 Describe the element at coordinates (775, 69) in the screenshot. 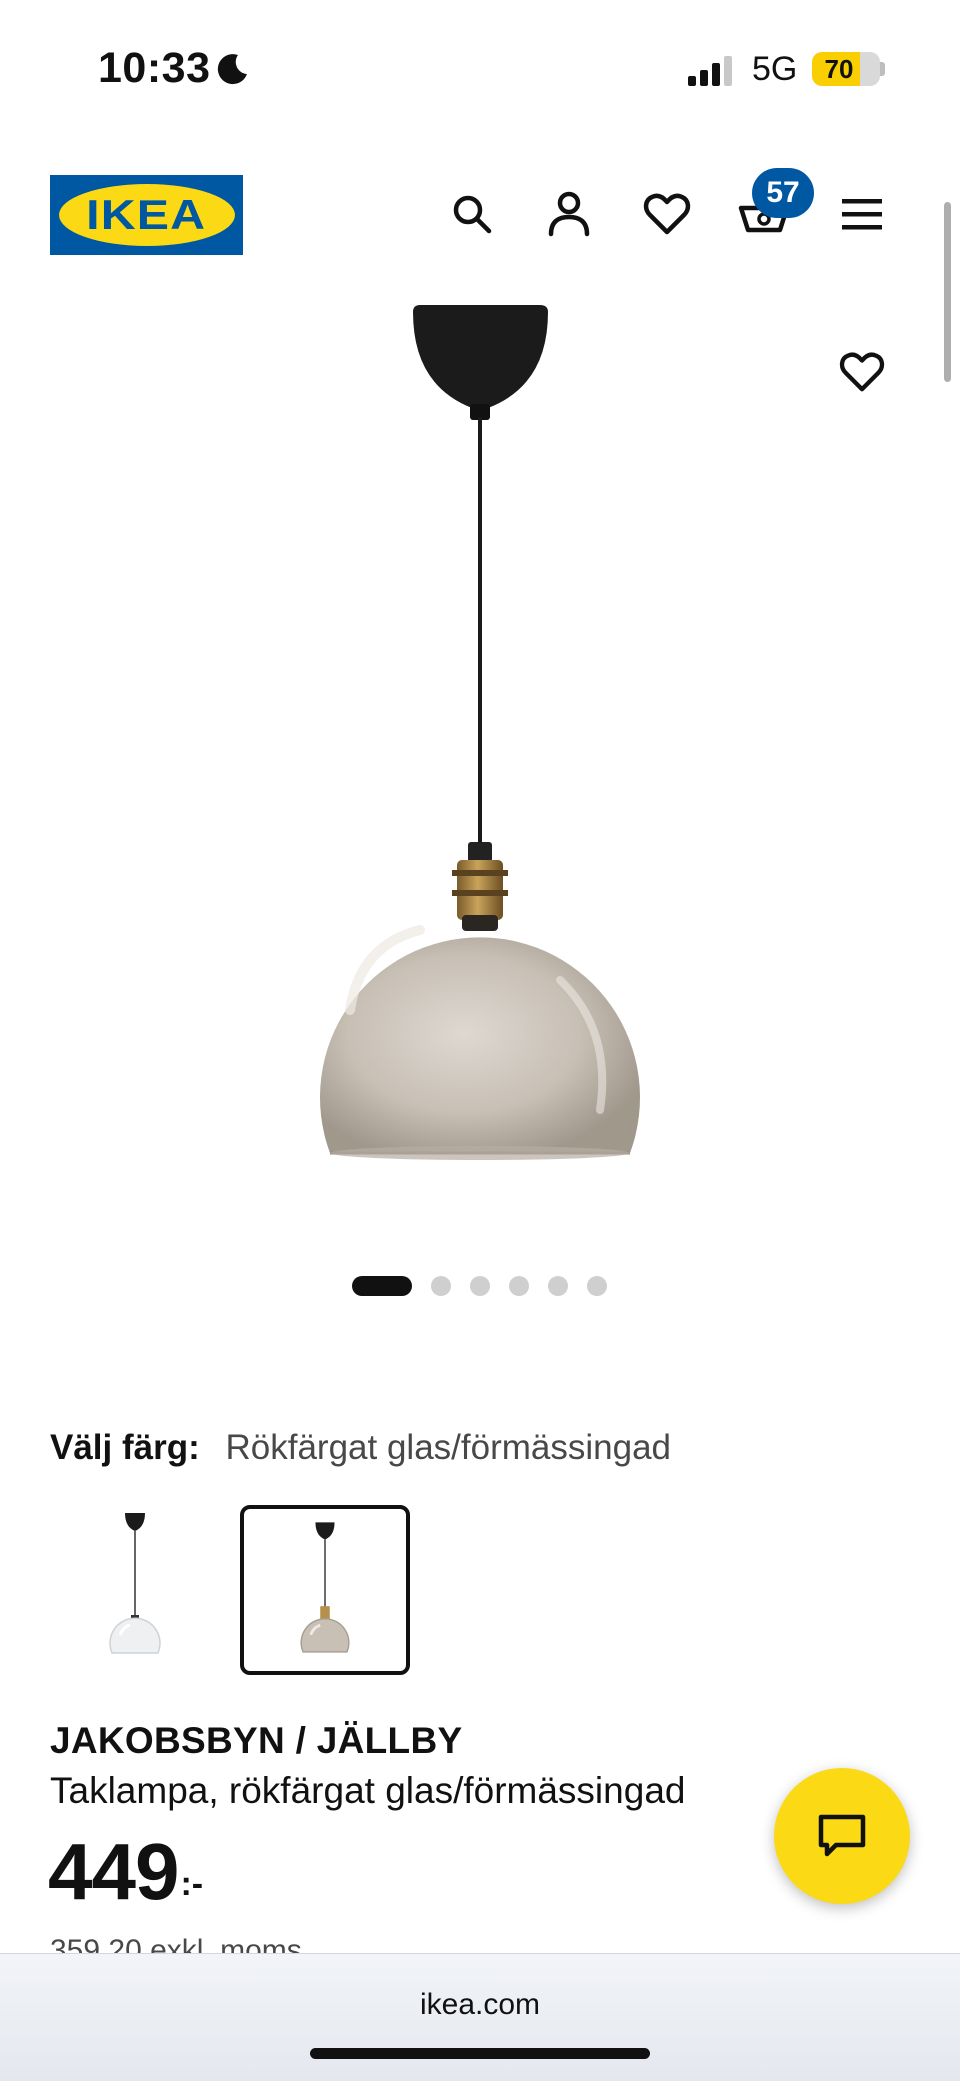

I see `network-label: 5G` at that location.